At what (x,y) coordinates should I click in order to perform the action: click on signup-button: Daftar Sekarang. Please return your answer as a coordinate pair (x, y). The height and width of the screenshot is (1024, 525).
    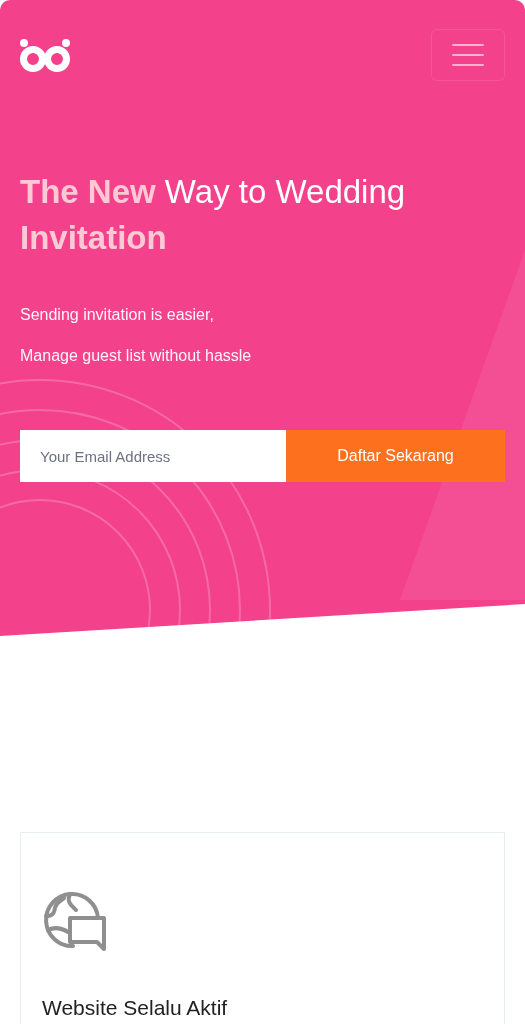
    Looking at the image, I should click on (395, 456).